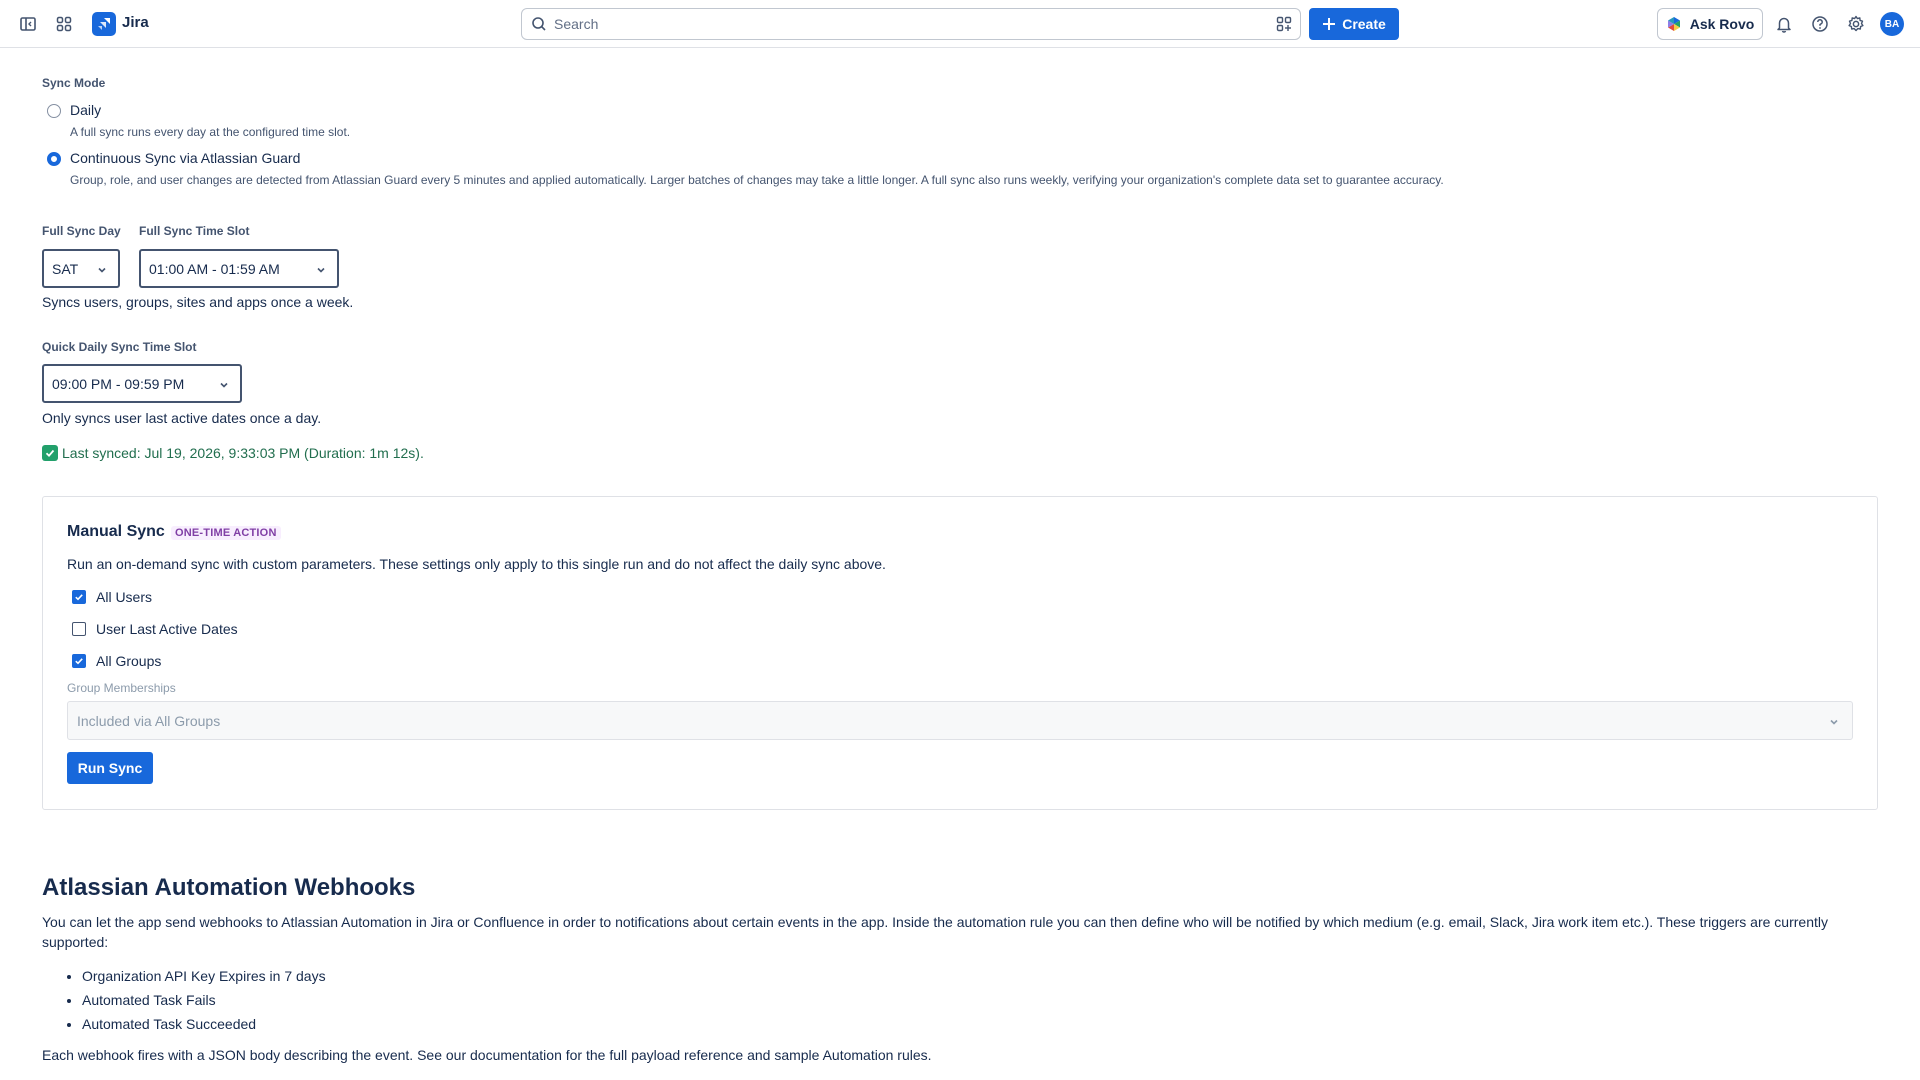 This screenshot has width=1920, height=1080. I want to click on plus-icon, so click(1329, 24).